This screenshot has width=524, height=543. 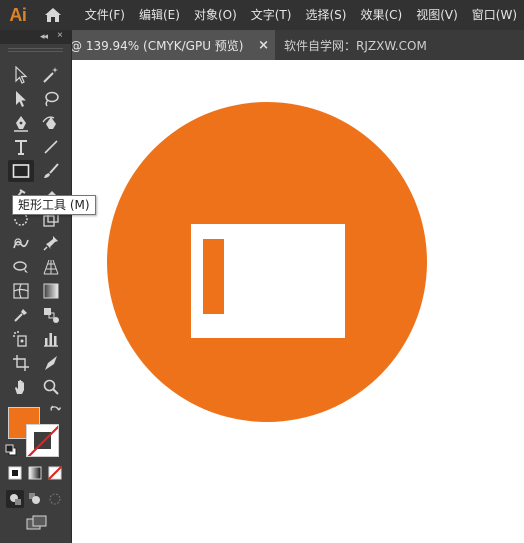 I want to click on toolbox-header: ◂◂ ×, so click(x=35, y=37).